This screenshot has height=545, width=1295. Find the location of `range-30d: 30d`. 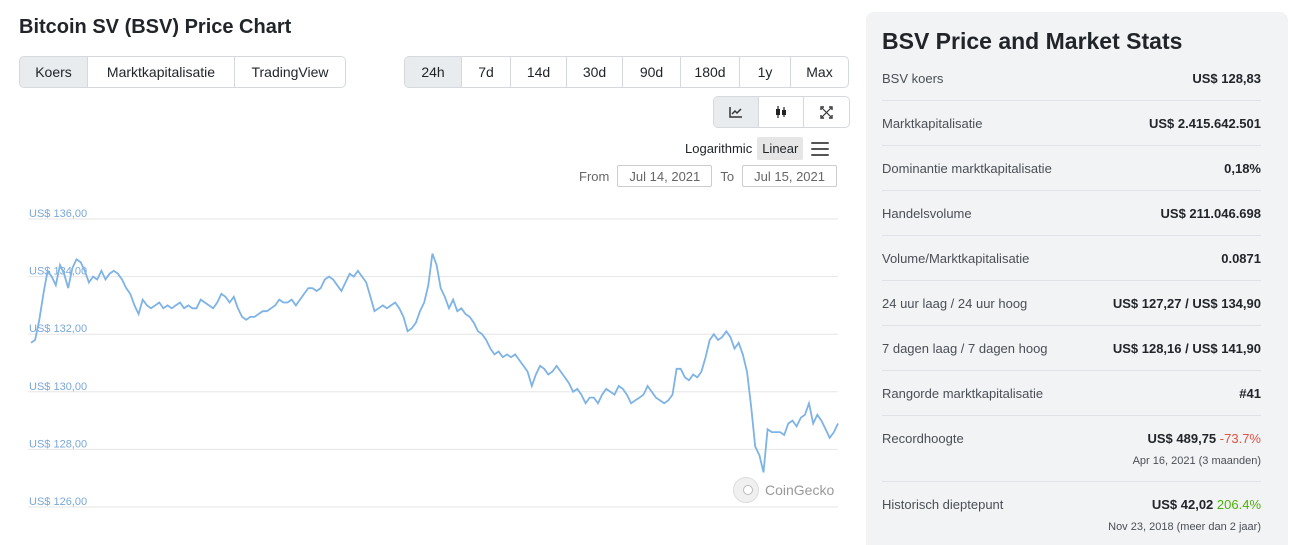

range-30d: 30d is located at coordinates (595, 72).